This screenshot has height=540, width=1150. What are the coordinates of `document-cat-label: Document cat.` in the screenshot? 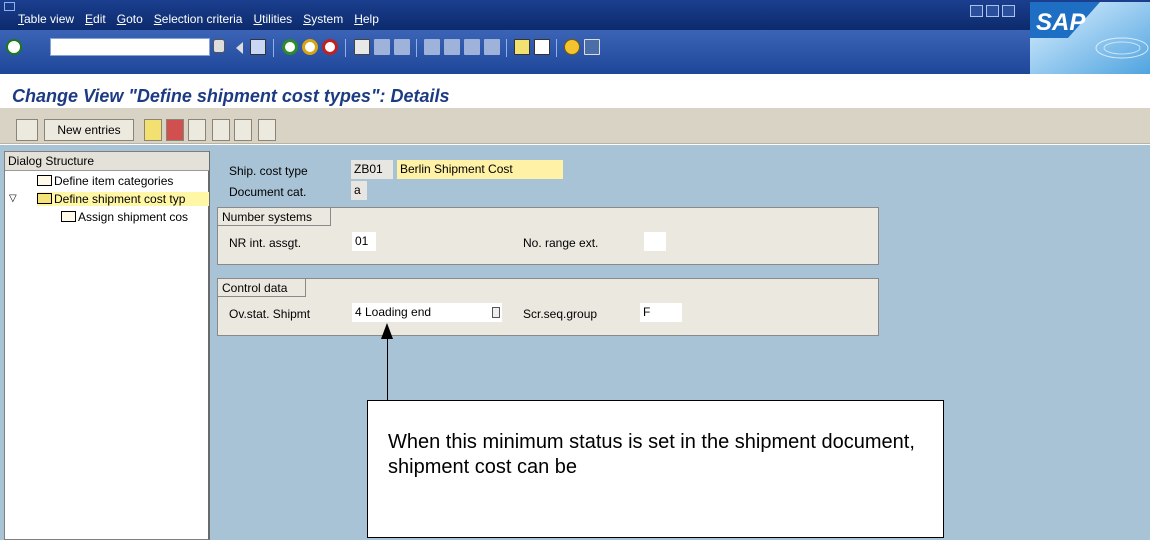 It's located at (268, 192).